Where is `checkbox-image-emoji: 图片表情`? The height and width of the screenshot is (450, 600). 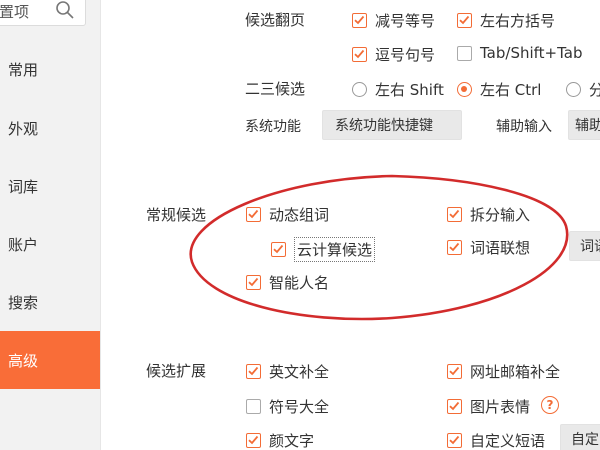
checkbox-image-emoji: 图片表情 is located at coordinates (488, 406).